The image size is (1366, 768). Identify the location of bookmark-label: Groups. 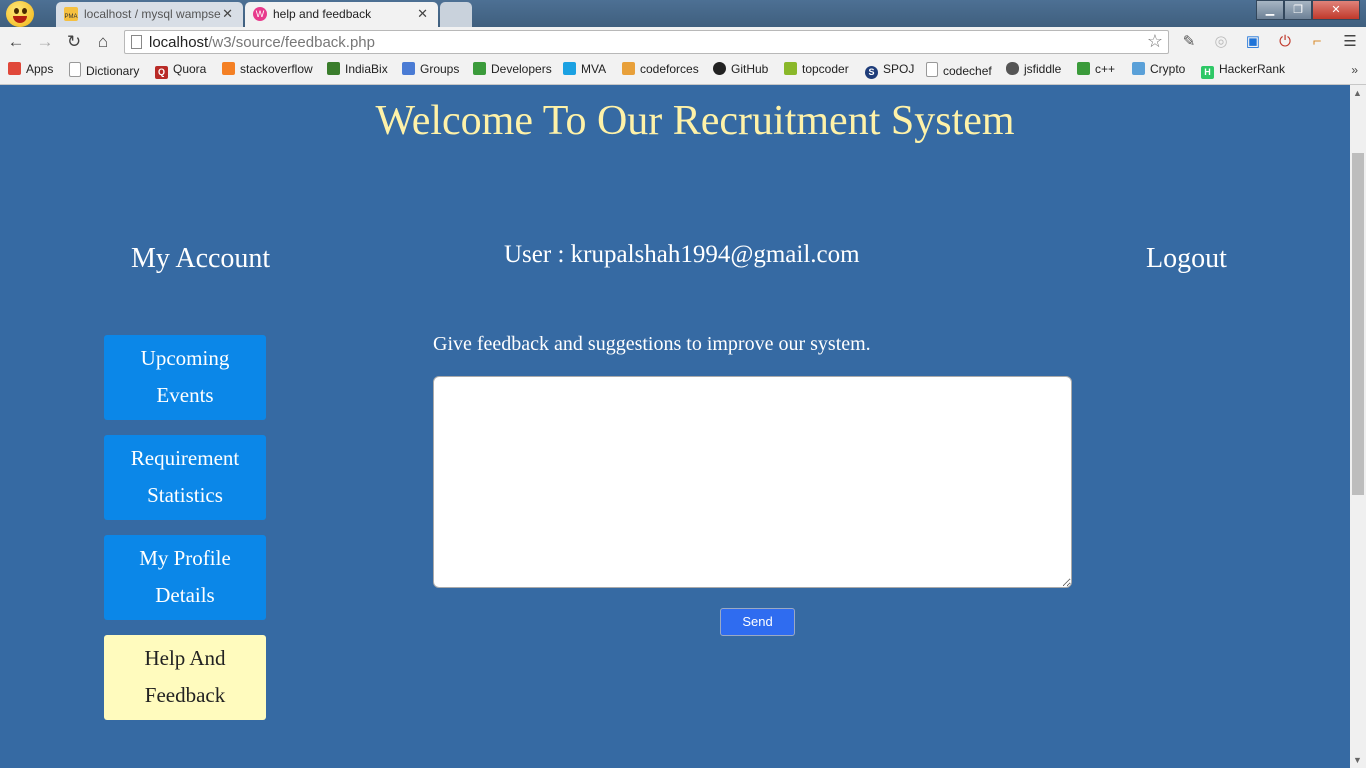
(440, 69).